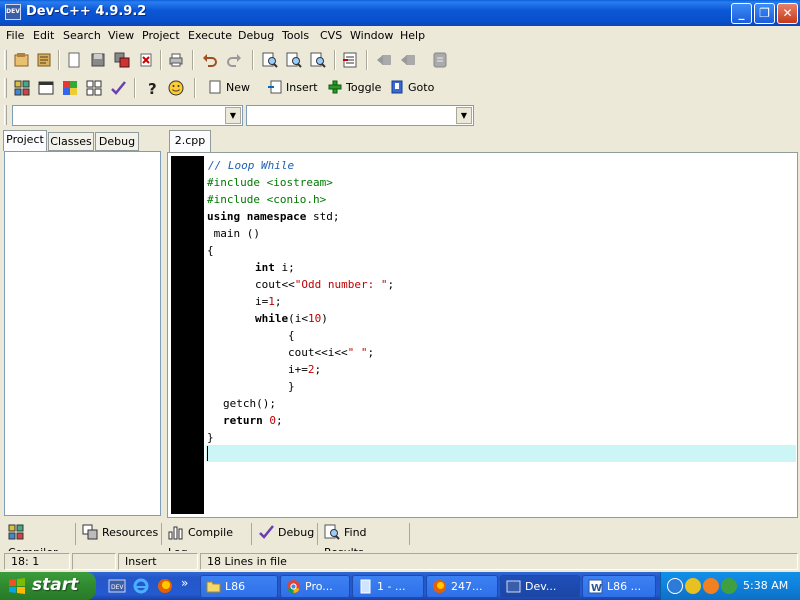 The height and width of the screenshot is (600, 800). Describe the element at coordinates (190, 141) in the screenshot. I see `file-tab: 2.cpp` at that location.